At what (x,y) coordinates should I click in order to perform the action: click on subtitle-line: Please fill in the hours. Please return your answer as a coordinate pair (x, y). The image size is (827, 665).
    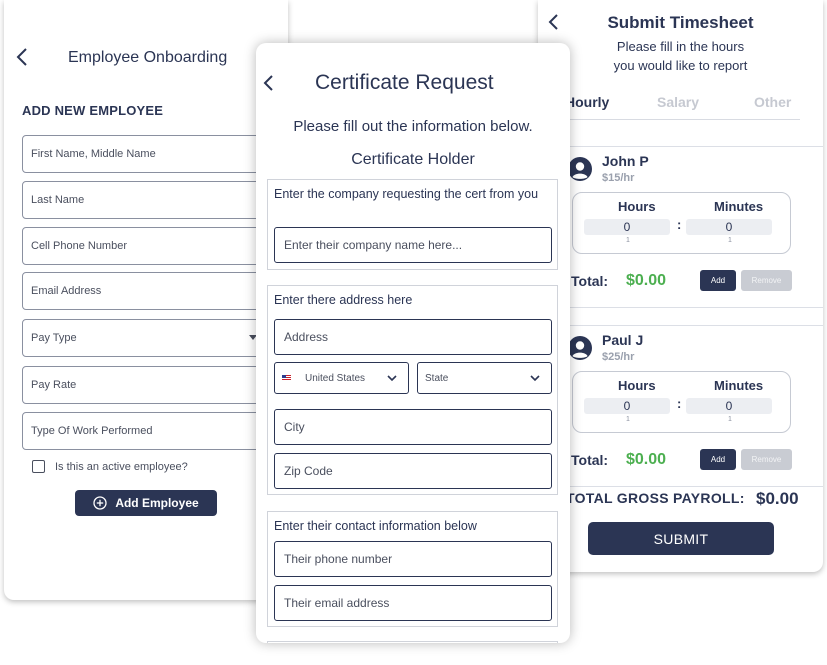
    Looking at the image, I should click on (680, 46).